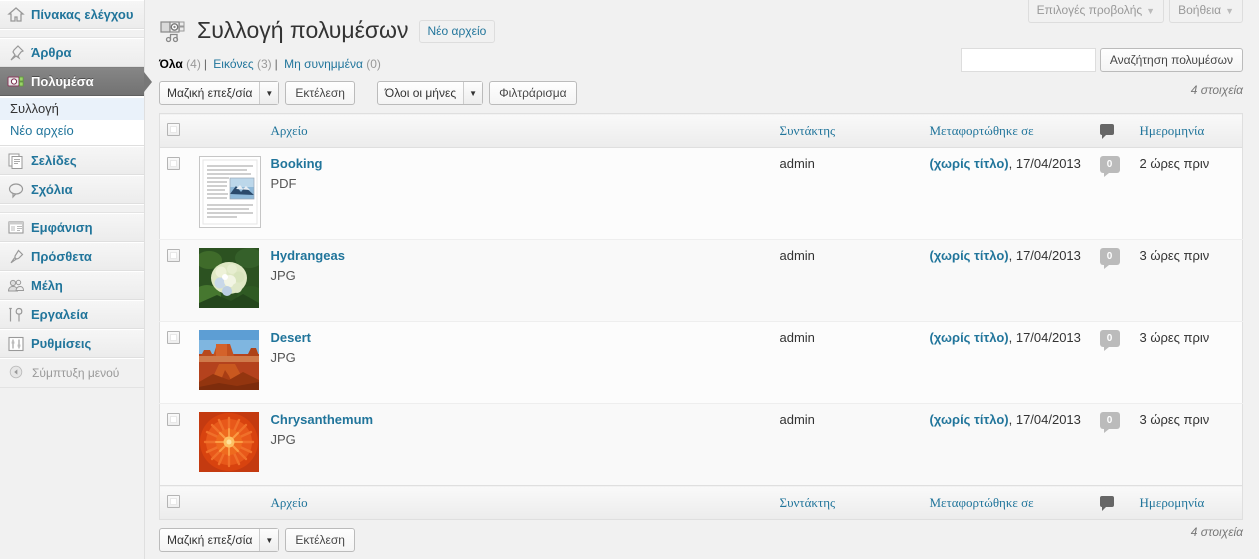 The width and height of the screenshot is (1259, 559). What do you see at coordinates (518, 164) in the screenshot?
I see `file-title-link: Booking` at bounding box center [518, 164].